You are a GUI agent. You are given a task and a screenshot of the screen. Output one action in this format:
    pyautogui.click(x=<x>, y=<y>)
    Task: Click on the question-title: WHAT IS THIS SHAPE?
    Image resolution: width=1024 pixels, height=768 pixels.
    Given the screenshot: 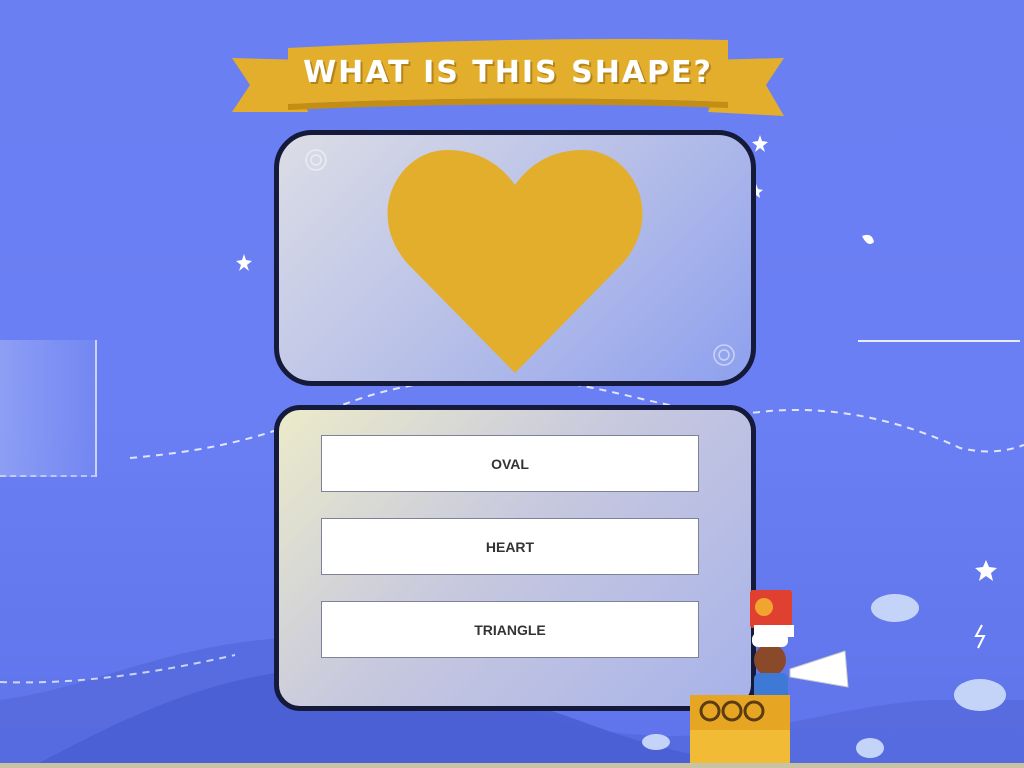 What is the action you would take?
    pyautogui.click(x=508, y=72)
    